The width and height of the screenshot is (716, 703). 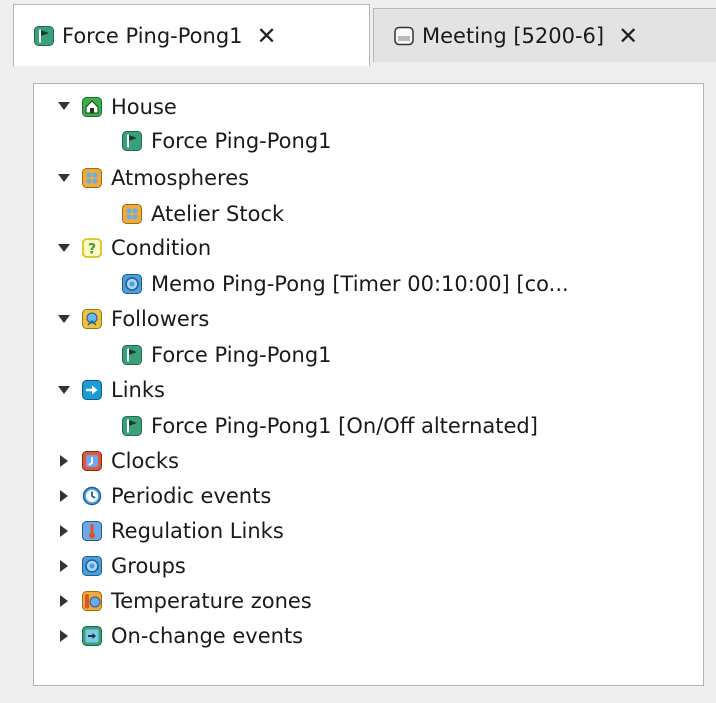 What do you see at coordinates (92, 566) in the screenshot?
I see `groups-icon` at bounding box center [92, 566].